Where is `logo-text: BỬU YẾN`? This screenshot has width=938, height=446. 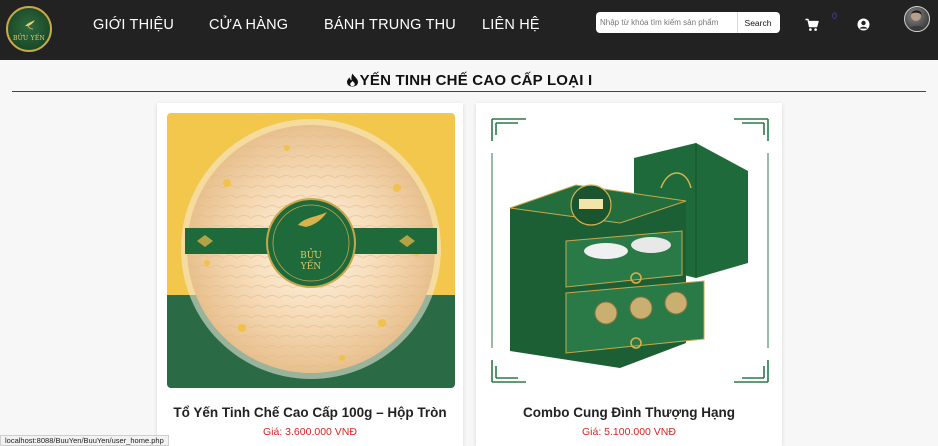 logo-text: BỬU YẾN is located at coordinates (29, 38).